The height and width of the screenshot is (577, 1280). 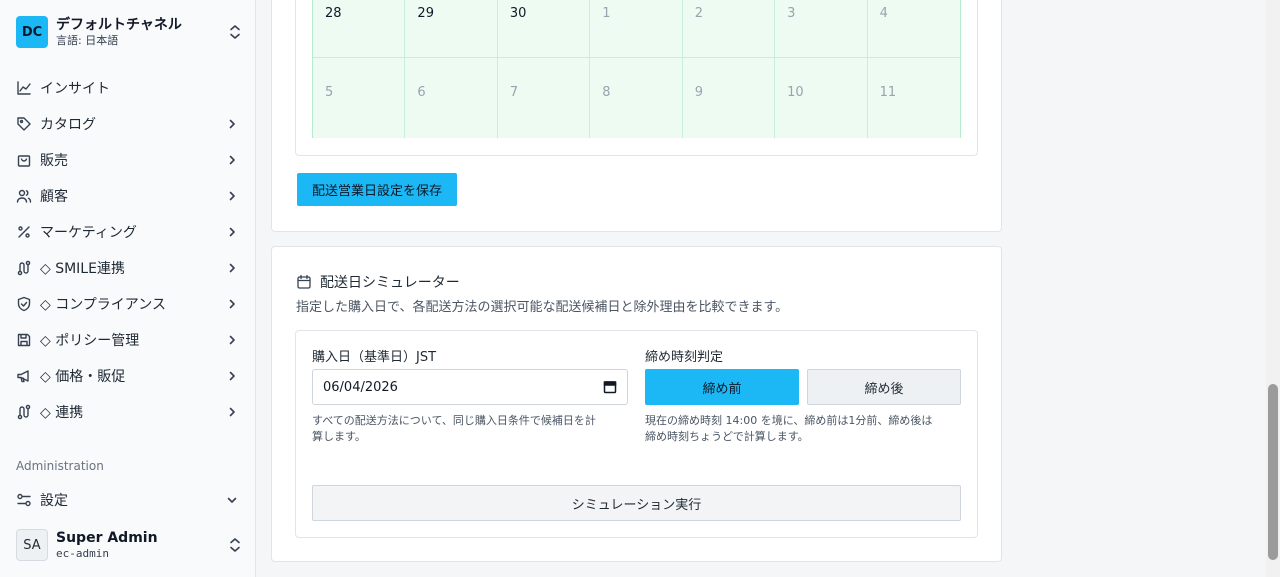 I want to click on calendar-day-cell: 9, so click(x=729, y=98).